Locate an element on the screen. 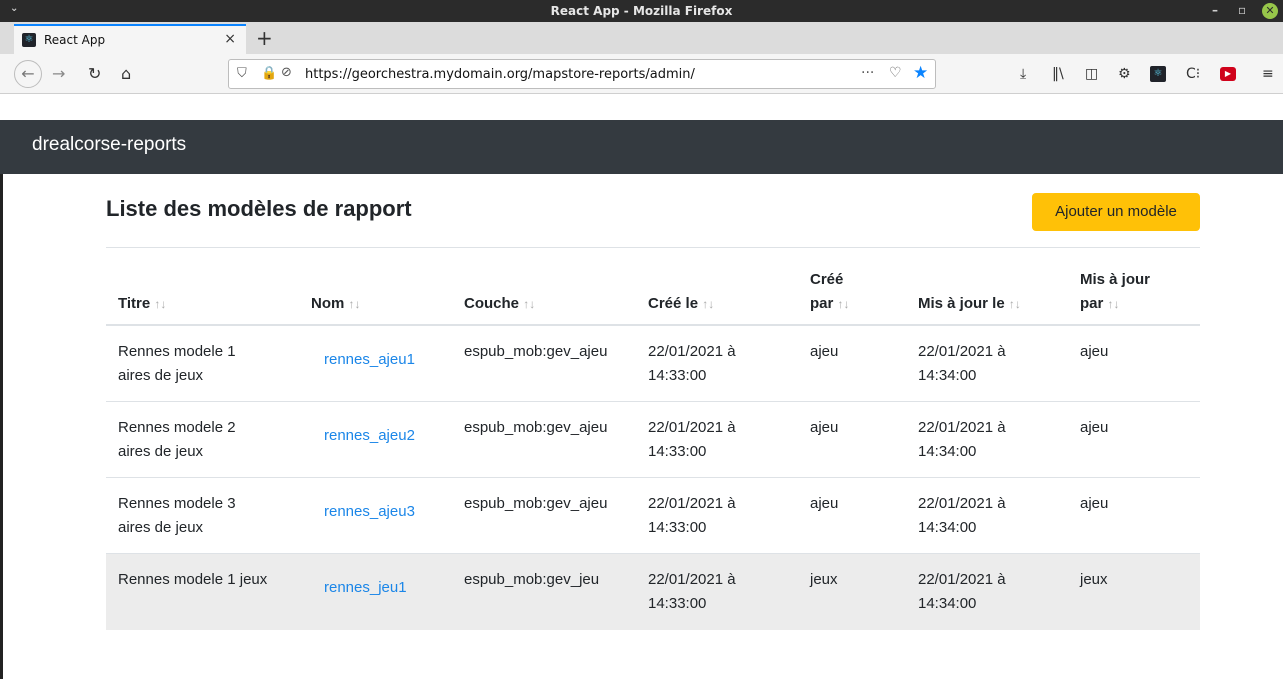 The width and height of the screenshot is (1283, 679). downloads-icon: ⤓ is located at coordinates (1023, 74).